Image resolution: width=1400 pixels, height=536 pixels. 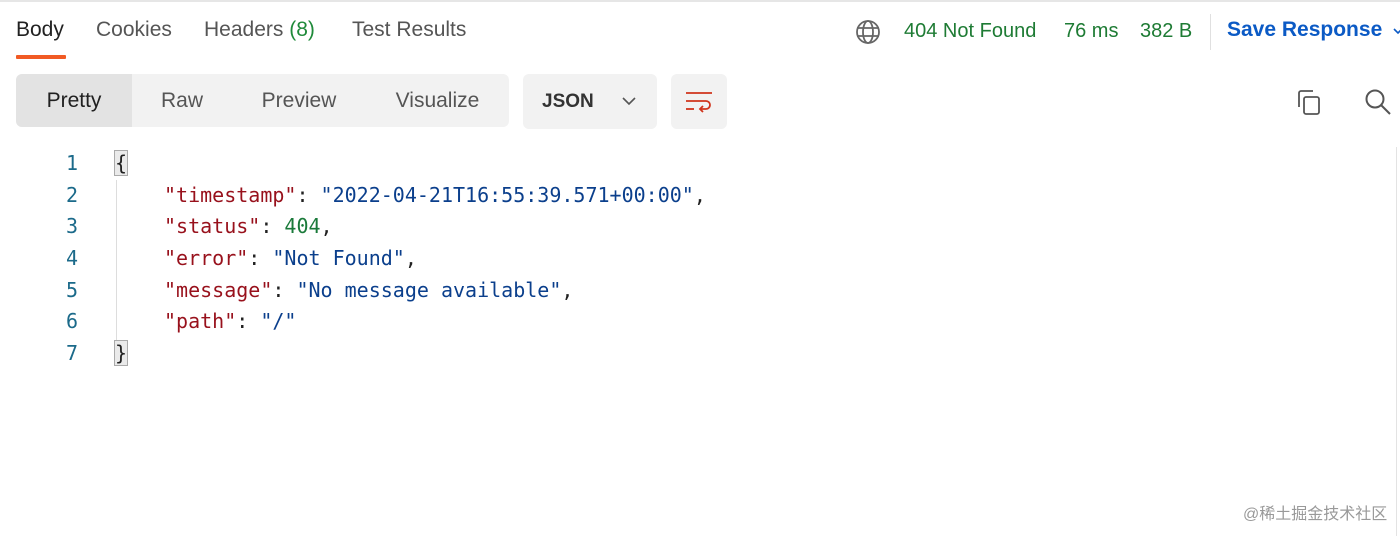 I want to click on json-key: "message", so click(x=218, y=290).